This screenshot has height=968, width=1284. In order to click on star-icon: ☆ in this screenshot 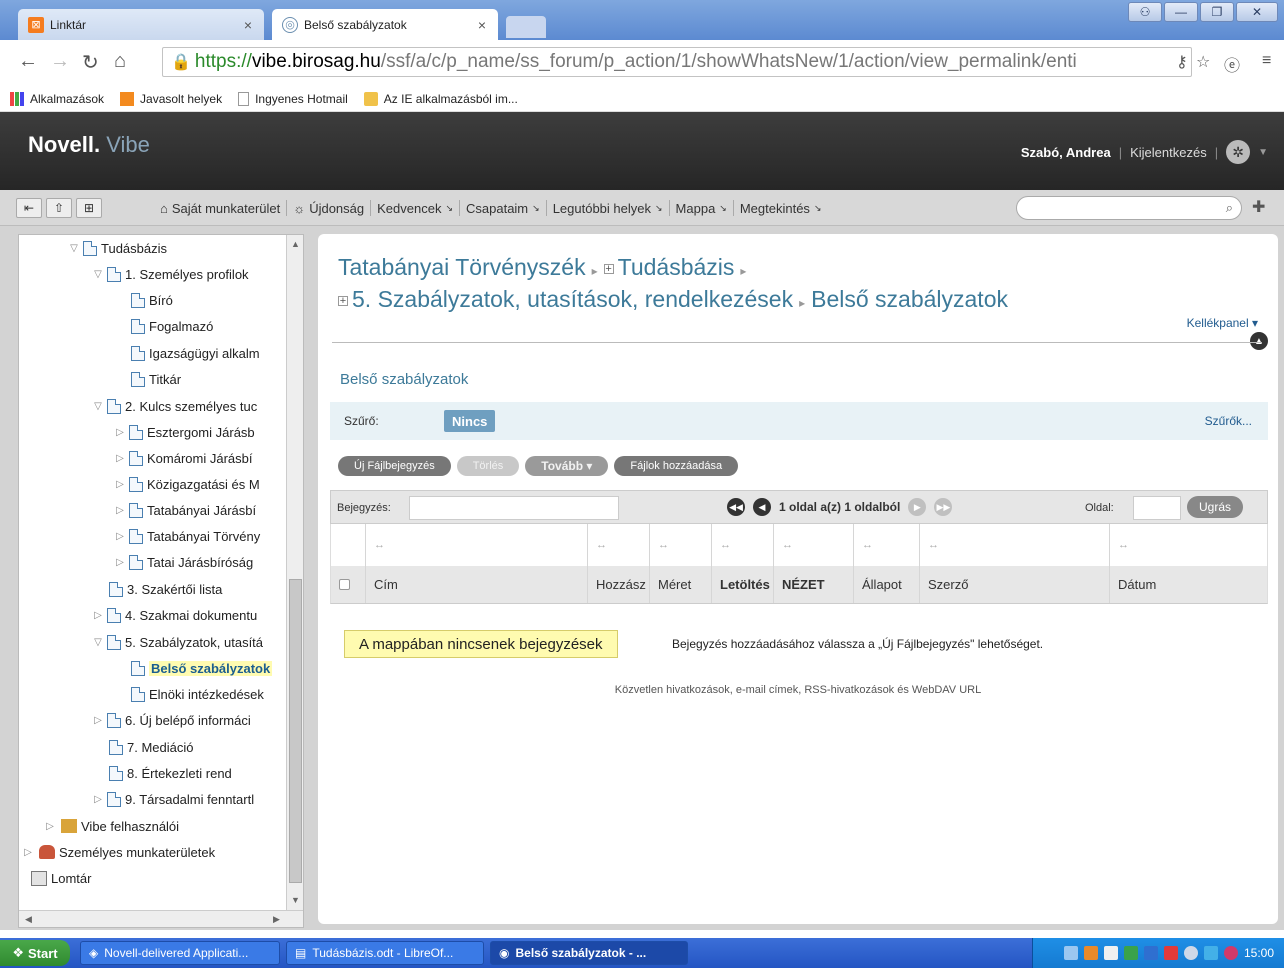, I will do `click(1203, 62)`.